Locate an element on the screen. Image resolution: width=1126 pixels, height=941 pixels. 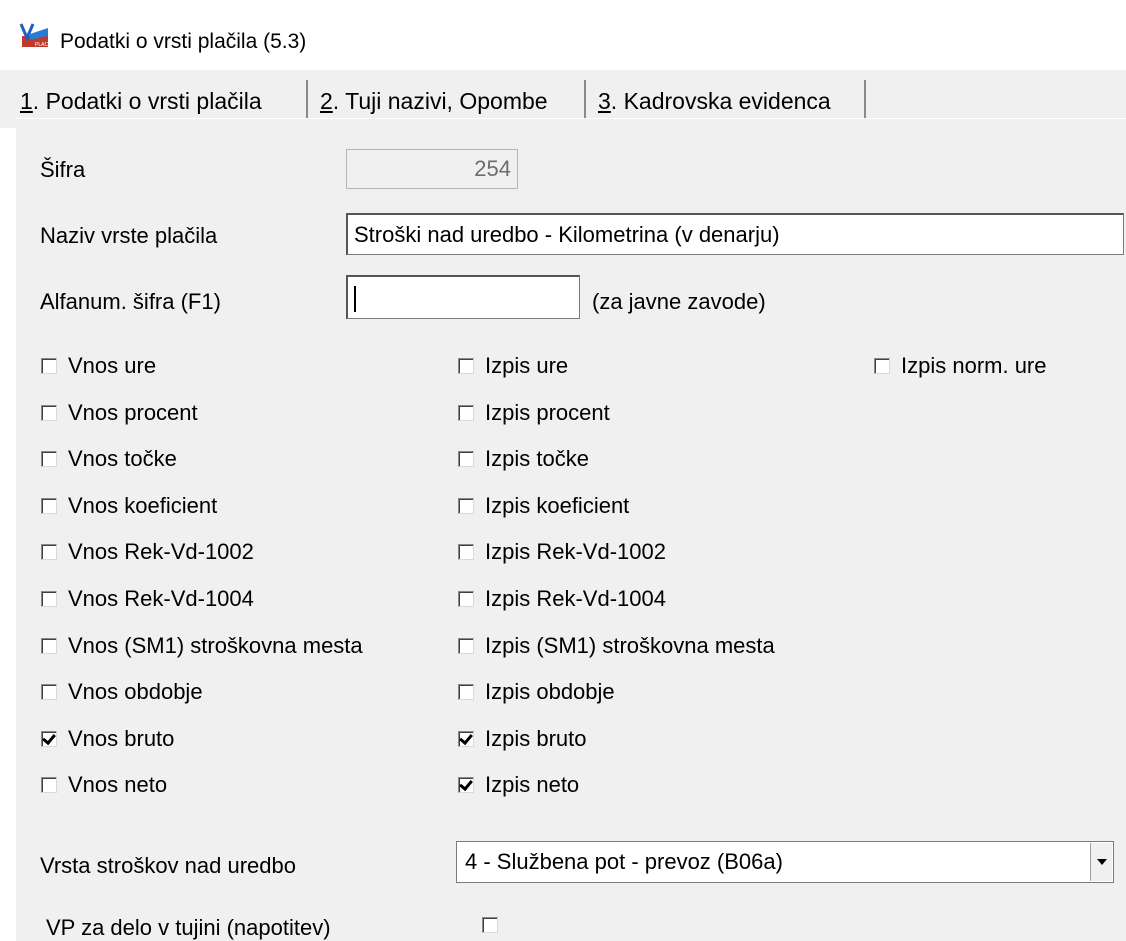
checkbox-row: Vnos bruto is located at coordinates (107, 739).